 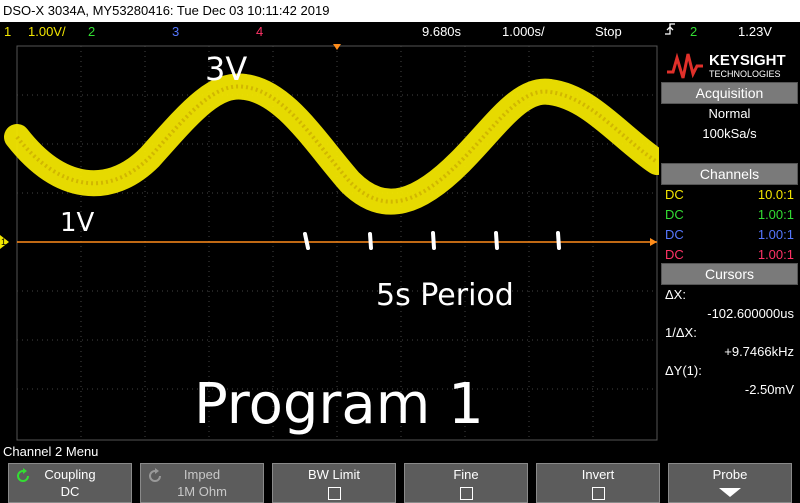 What do you see at coordinates (747, 60) in the screenshot?
I see `logo-brand: KEYSIGHT` at bounding box center [747, 60].